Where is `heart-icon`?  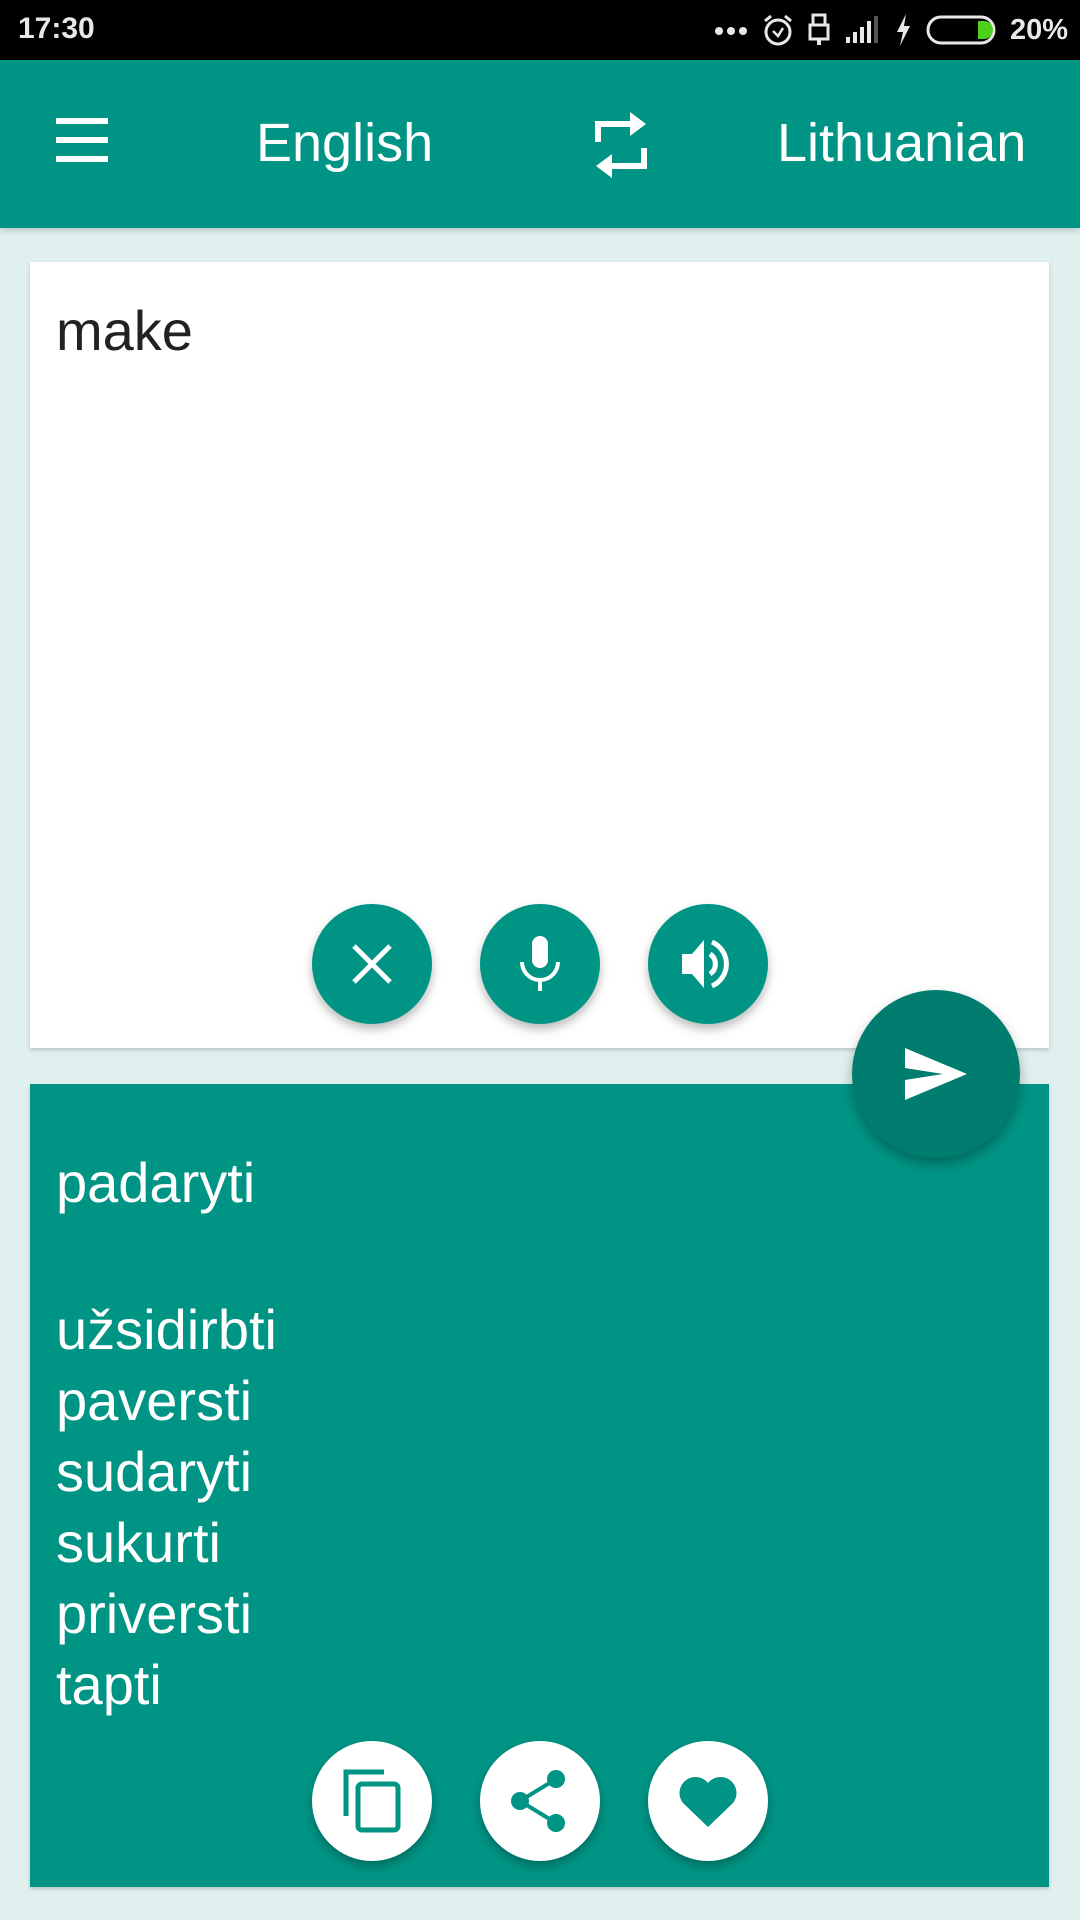
heart-icon is located at coordinates (708, 1801).